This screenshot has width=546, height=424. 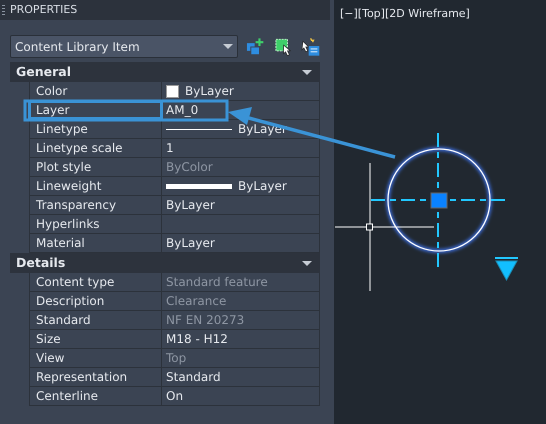 I want to click on property-label: Linetype, so click(x=95, y=129).